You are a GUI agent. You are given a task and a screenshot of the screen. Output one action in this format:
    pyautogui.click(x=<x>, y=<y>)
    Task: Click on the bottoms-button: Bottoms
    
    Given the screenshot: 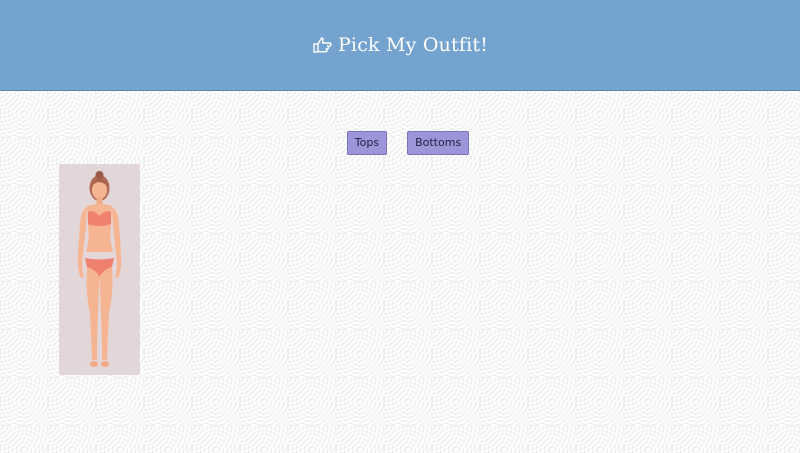 What is the action you would take?
    pyautogui.click(x=438, y=143)
    